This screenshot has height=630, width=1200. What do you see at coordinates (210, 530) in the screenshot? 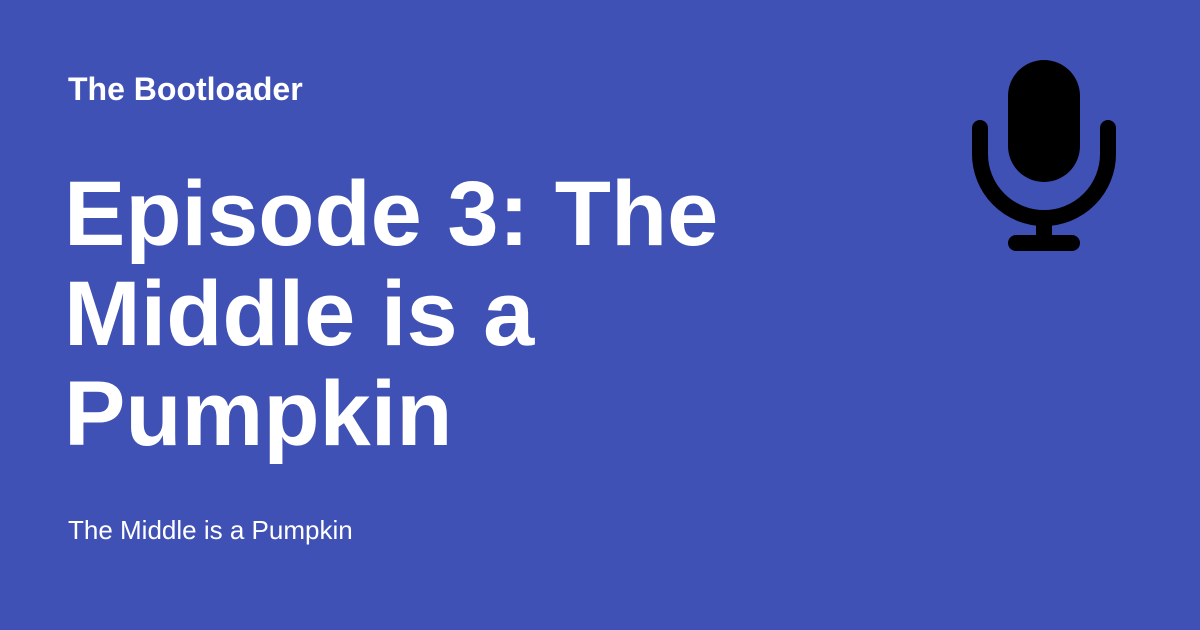
I see `episode-subtitle: The Middle is a Pumpkin` at bounding box center [210, 530].